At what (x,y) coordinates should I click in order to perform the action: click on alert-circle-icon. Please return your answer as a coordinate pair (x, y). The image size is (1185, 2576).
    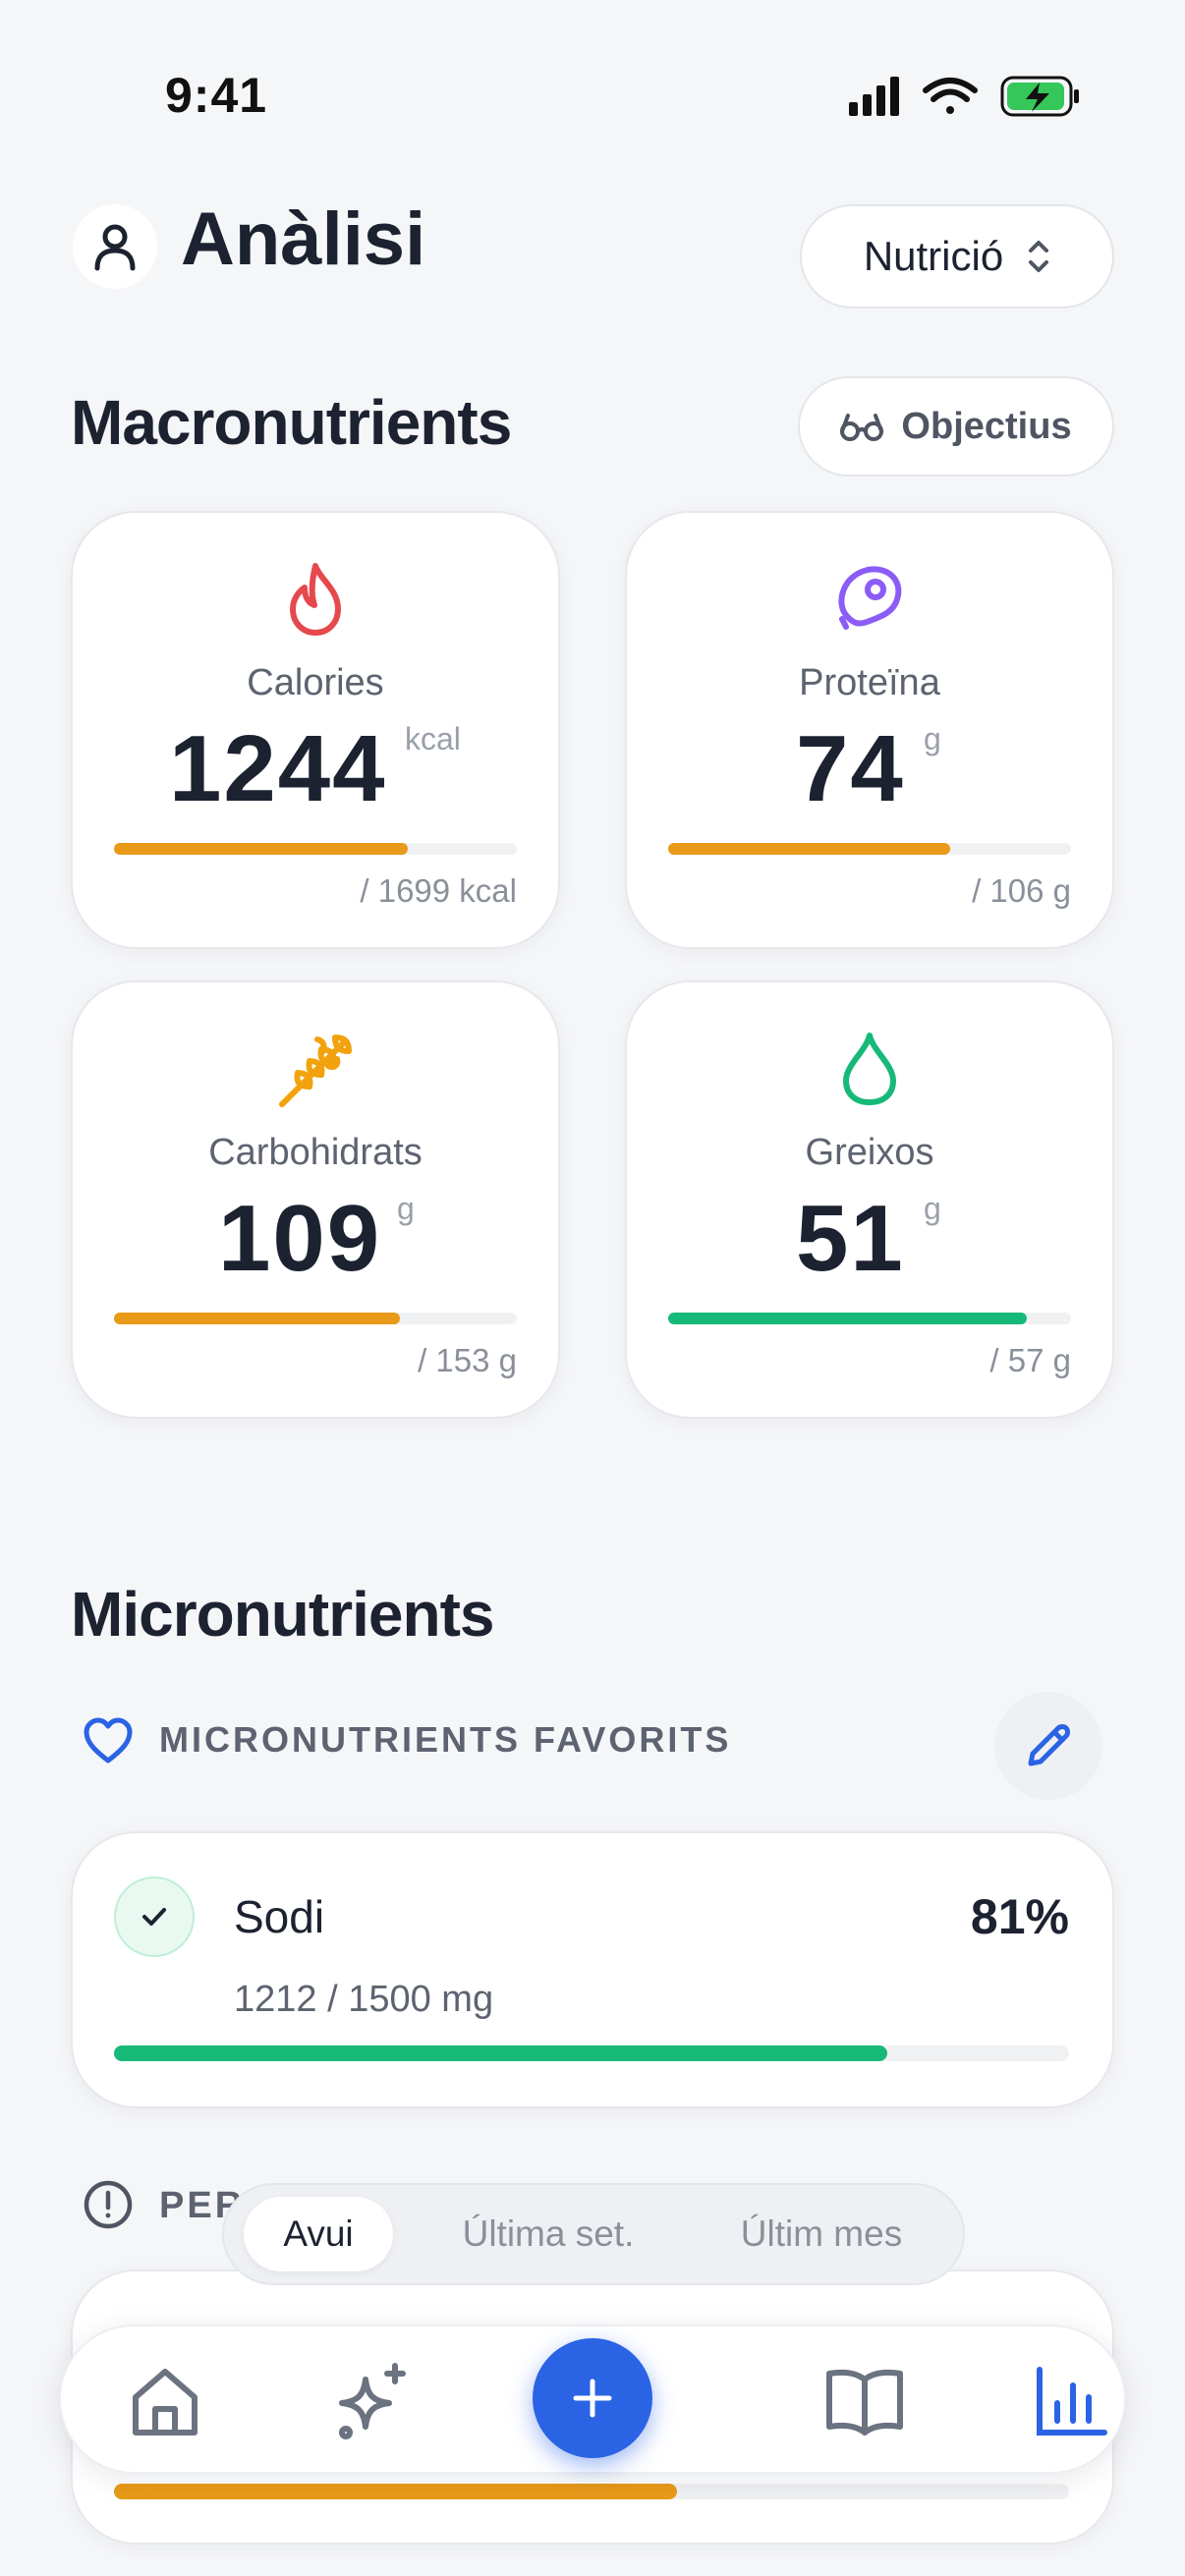
    Looking at the image, I should click on (108, 2207).